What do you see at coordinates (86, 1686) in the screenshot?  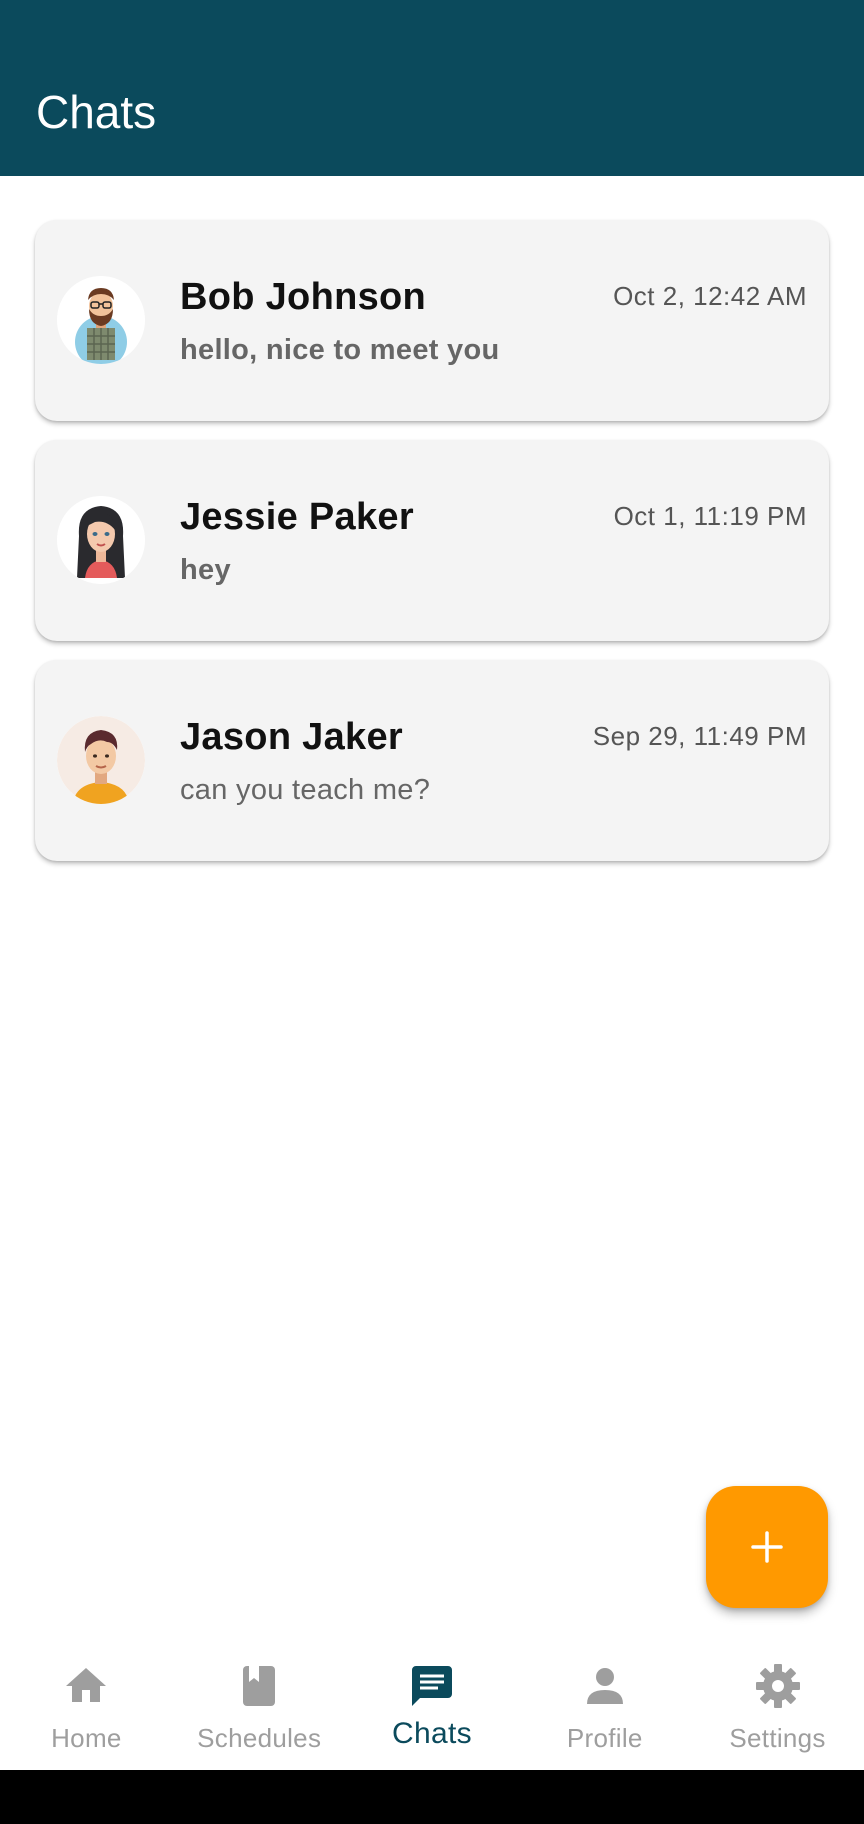 I see `home-icon` at bounding box center [86, 1686].